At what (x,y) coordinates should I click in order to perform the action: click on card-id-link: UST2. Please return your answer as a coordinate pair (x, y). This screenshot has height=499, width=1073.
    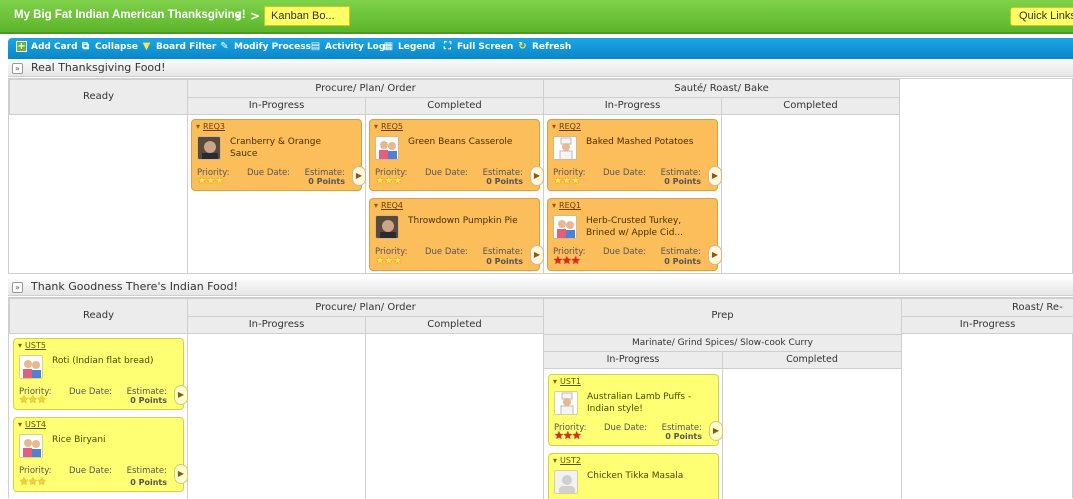
    Looking at the image, I should click on (567, 460).